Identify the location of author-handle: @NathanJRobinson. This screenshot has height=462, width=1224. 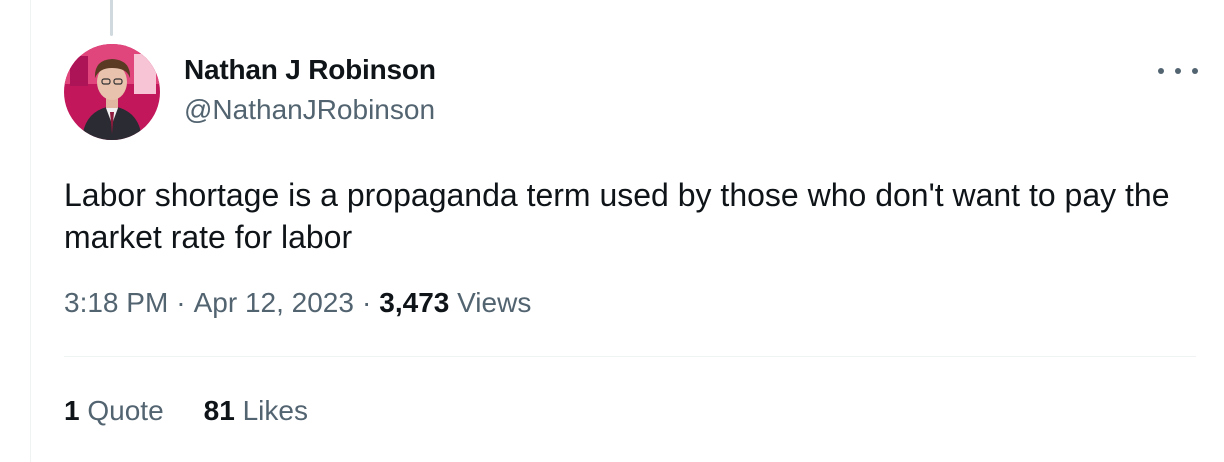
(309, 110).